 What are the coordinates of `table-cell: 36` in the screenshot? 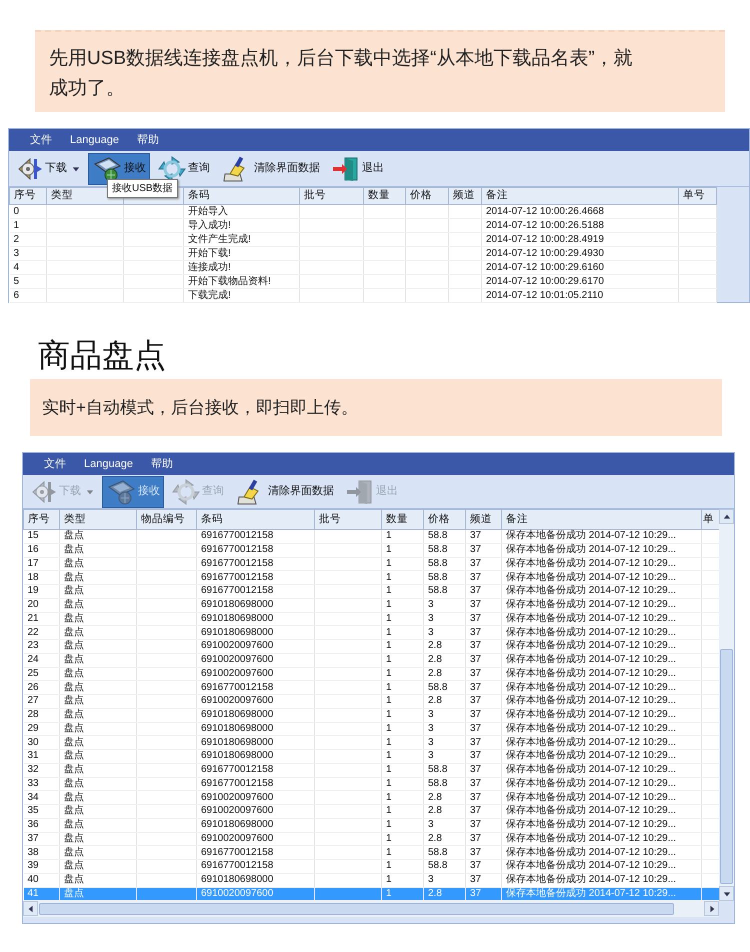 It's located at (42, 825).